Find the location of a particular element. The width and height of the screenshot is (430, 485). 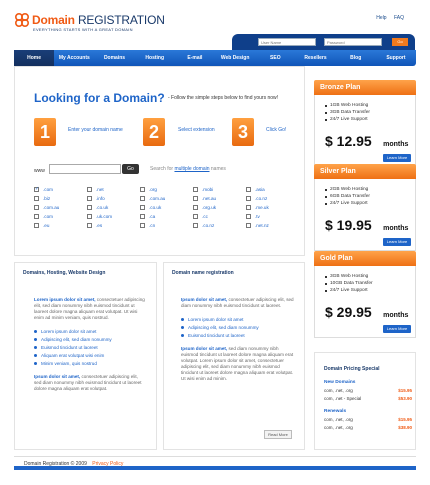

step-1-label: Enter your domain name is located at coordinates (95, 130).